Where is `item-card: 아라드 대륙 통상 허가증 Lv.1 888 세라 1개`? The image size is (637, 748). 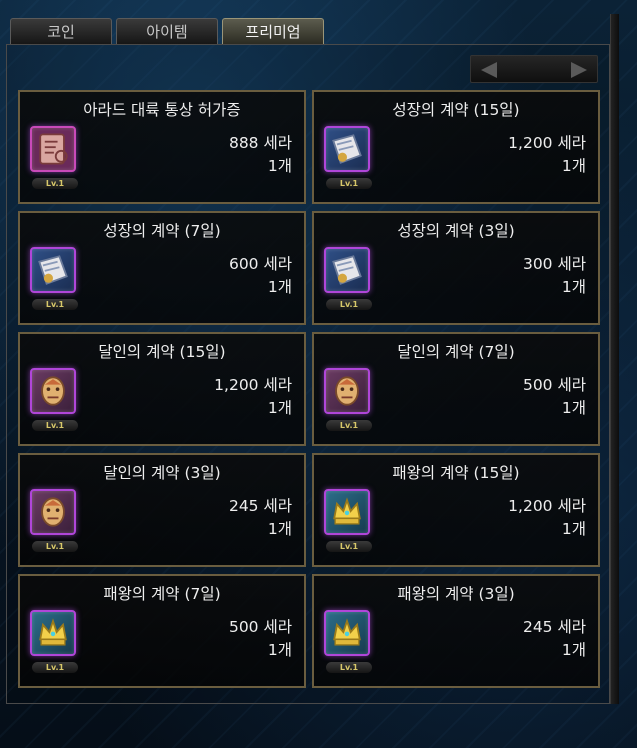 item-card: 아라드 대륙 통상 허가증 Lv.1 888 세라 1개 is located at coordinates (162, 147).